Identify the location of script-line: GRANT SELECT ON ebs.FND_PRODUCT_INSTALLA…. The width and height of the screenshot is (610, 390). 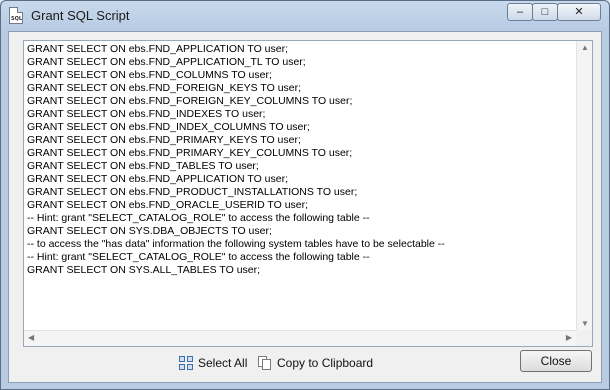
(192, 192).